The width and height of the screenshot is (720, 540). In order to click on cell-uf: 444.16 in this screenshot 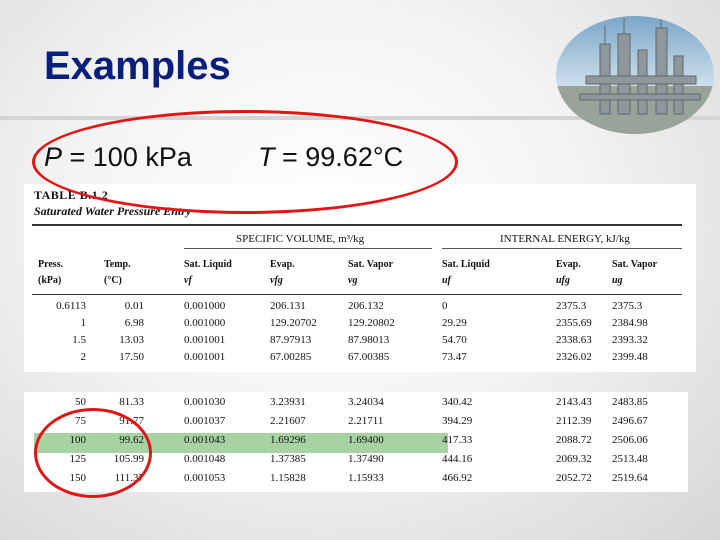, I will do `click(457, 459)`.